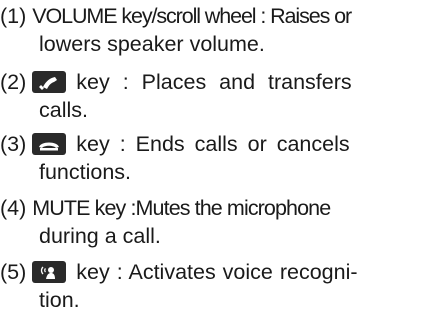 This screenshot has width=447, height=316. I want to click on hang-up-icon, so click(49, 144).